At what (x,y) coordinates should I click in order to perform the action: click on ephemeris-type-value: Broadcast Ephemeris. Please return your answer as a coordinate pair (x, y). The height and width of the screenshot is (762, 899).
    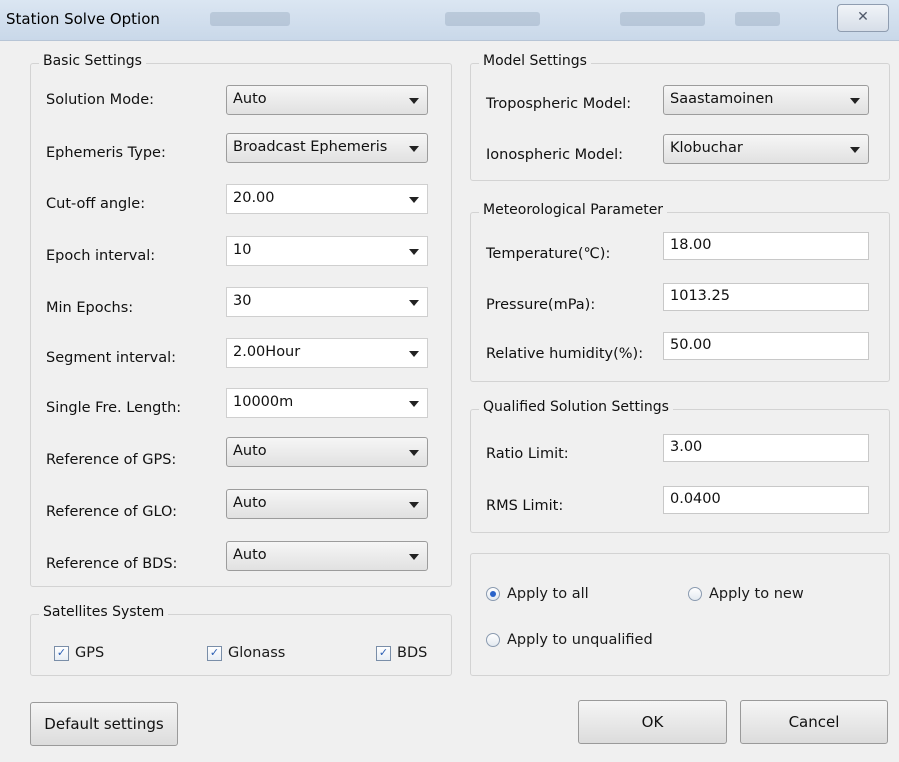
    Looking at the image, I should click on (310, 147).